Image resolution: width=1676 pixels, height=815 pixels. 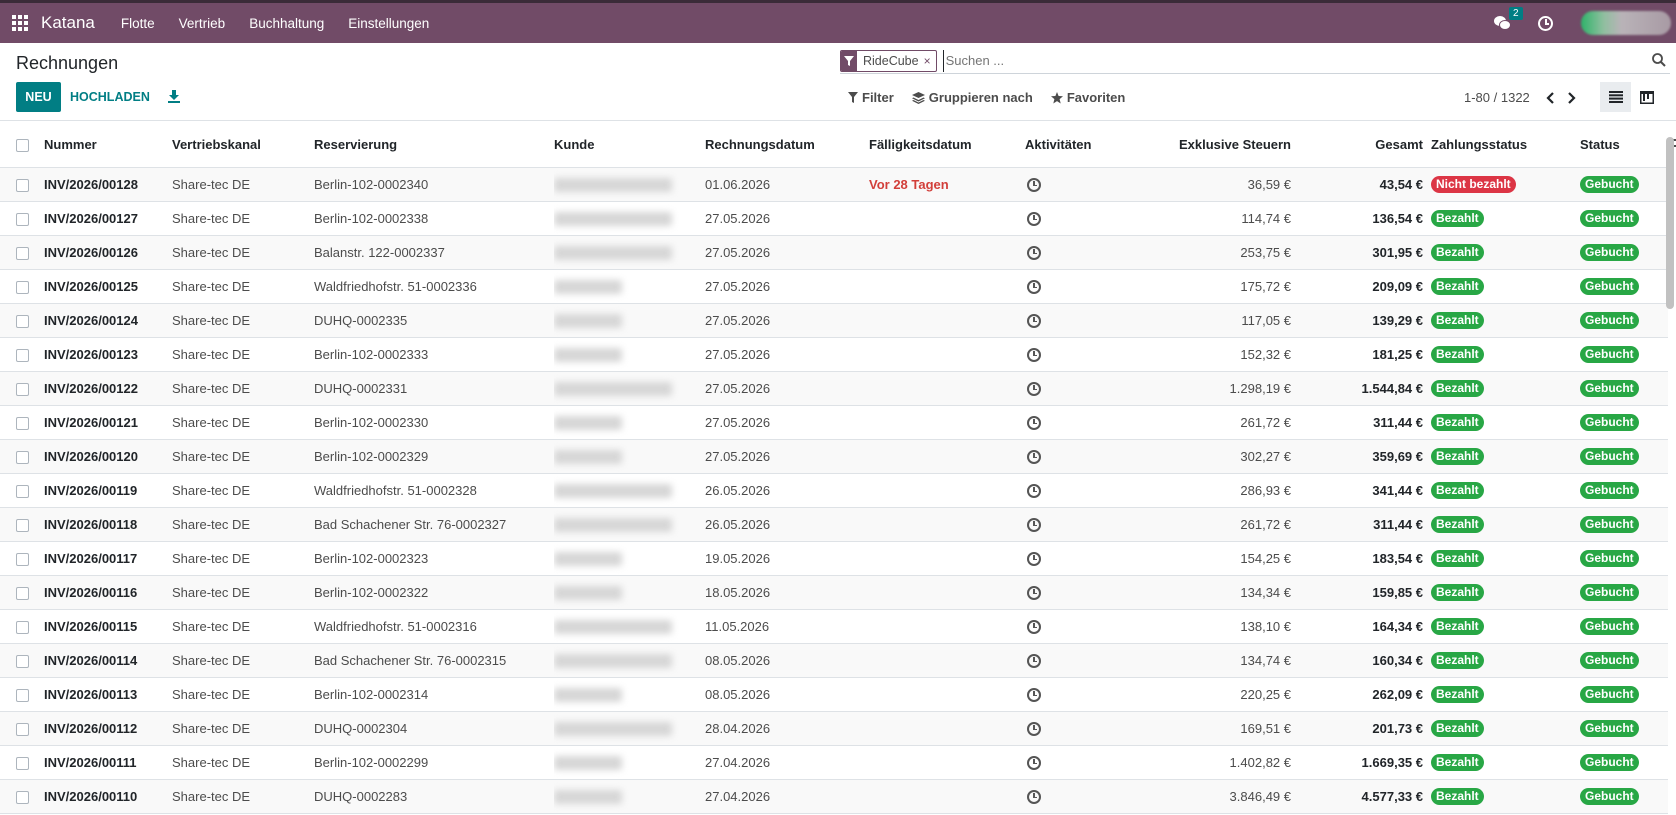 What do you see at coordinates (434, 145) in the screenshot?
I see `column-header-reservation: Reservierung` at bounding box center [434, 145].